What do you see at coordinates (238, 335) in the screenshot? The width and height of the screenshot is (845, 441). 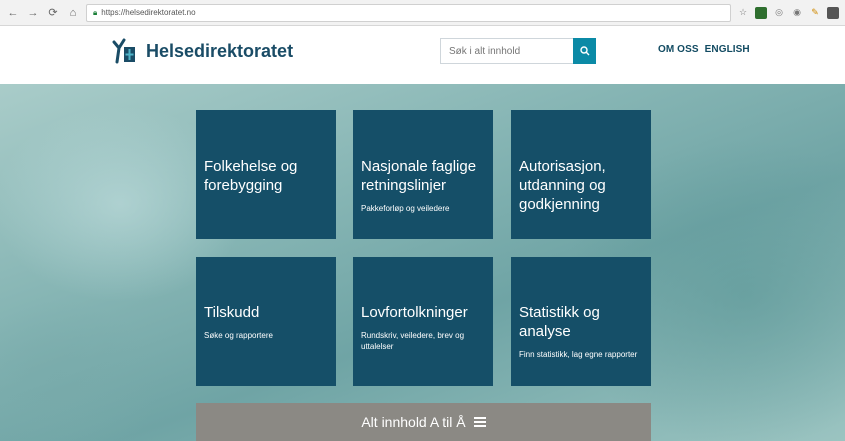 I see `tile-subtitle: Søke og rapportere` at bounding box center [238, 335].